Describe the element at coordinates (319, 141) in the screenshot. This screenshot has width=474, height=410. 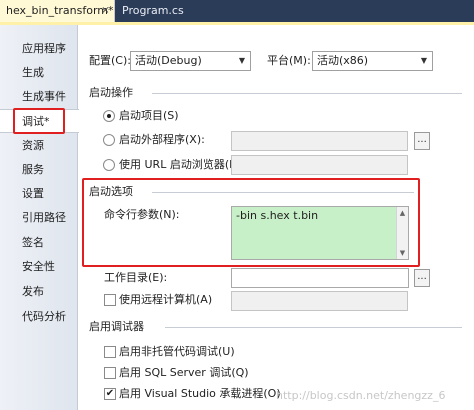
I see `external-program-input` at that location.